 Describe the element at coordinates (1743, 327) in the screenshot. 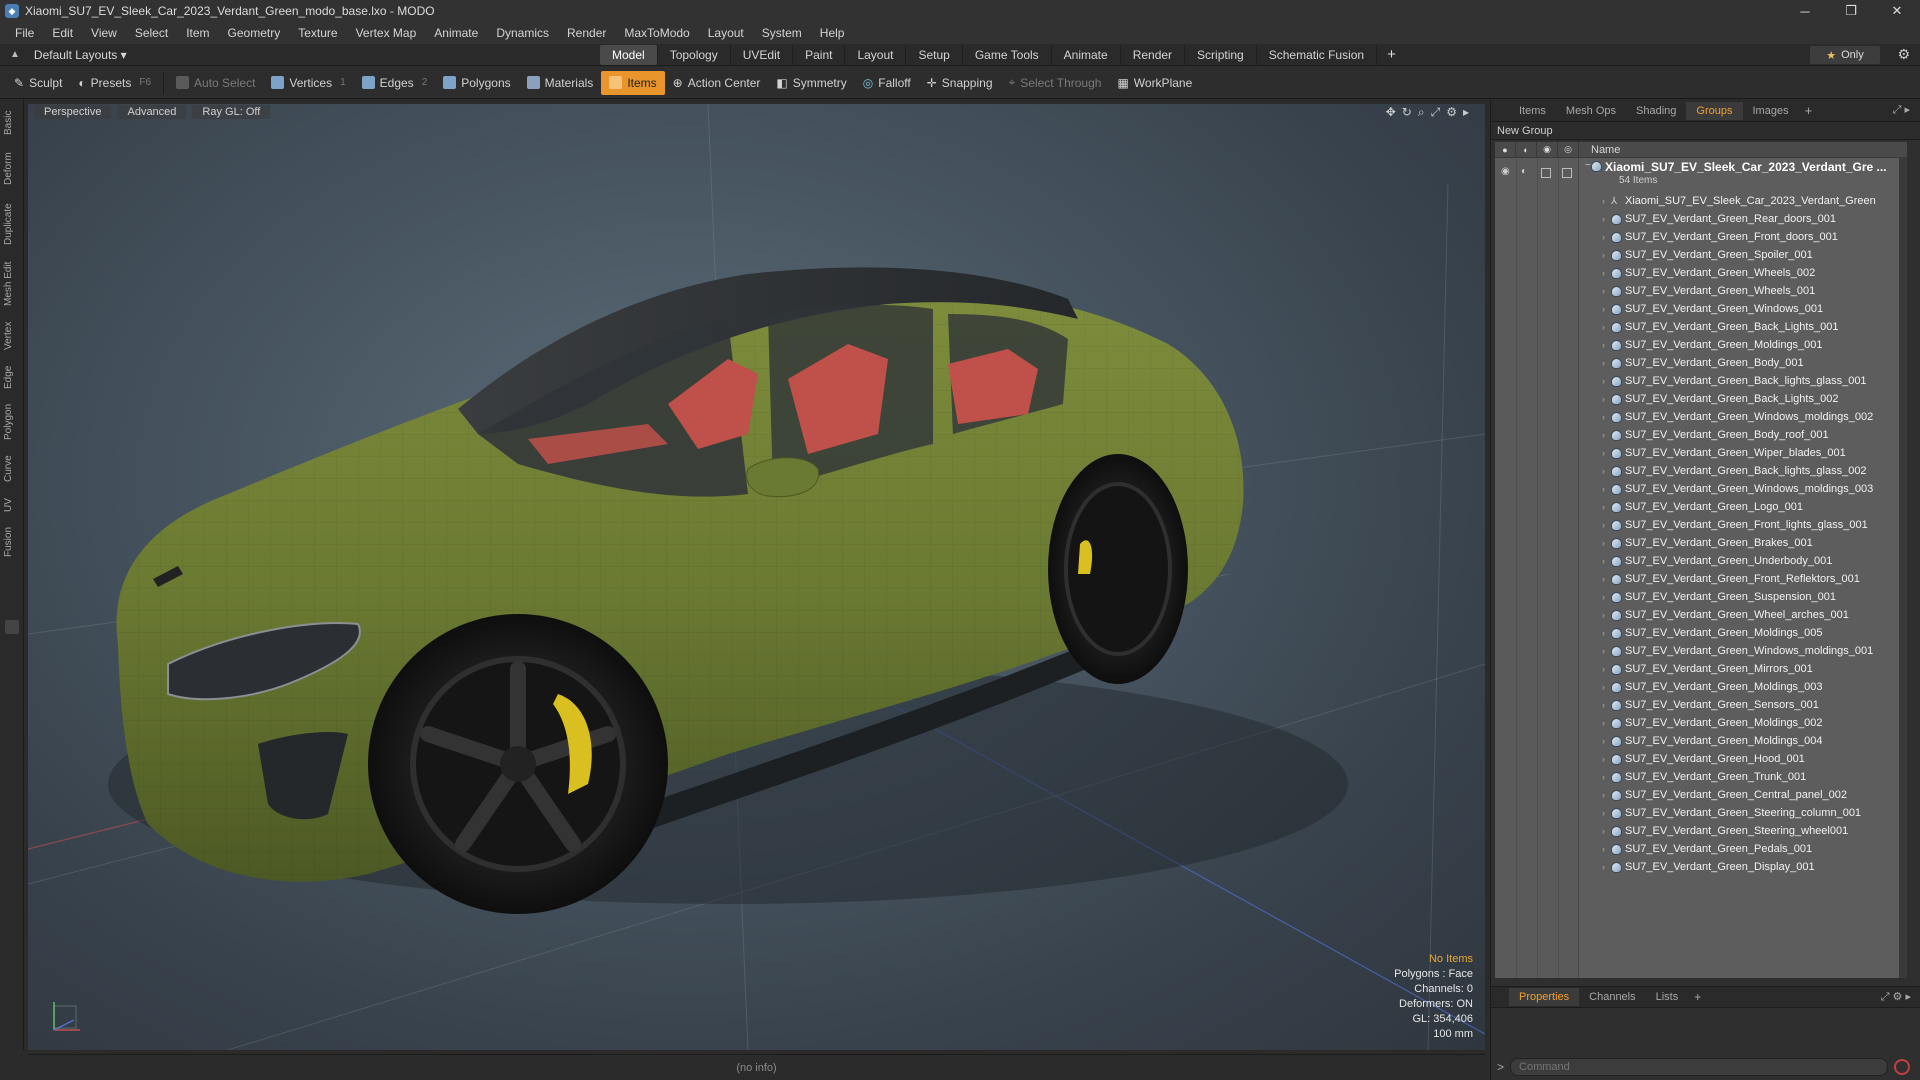

I see `list-item: › SU7_EV_Verdant_Green_Back_Lights_001` at that location.